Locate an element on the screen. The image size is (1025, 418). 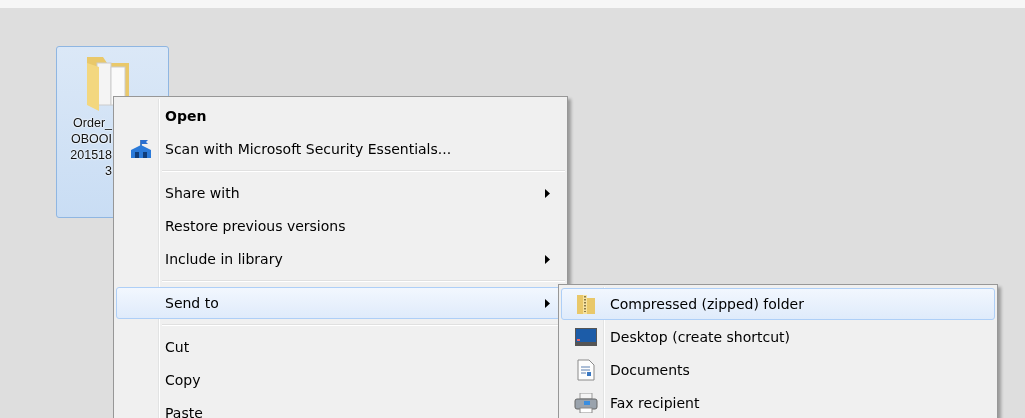
monitor-icon is located at coordinates (586, 337).